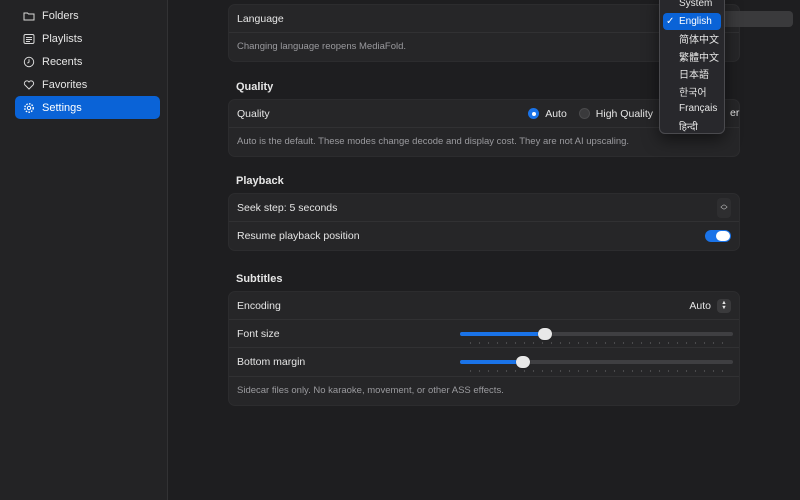  What do you see at coordinates (692, 6) in the screenshot?
I see `language-menu-item: System` at bounding box center [692, 6].